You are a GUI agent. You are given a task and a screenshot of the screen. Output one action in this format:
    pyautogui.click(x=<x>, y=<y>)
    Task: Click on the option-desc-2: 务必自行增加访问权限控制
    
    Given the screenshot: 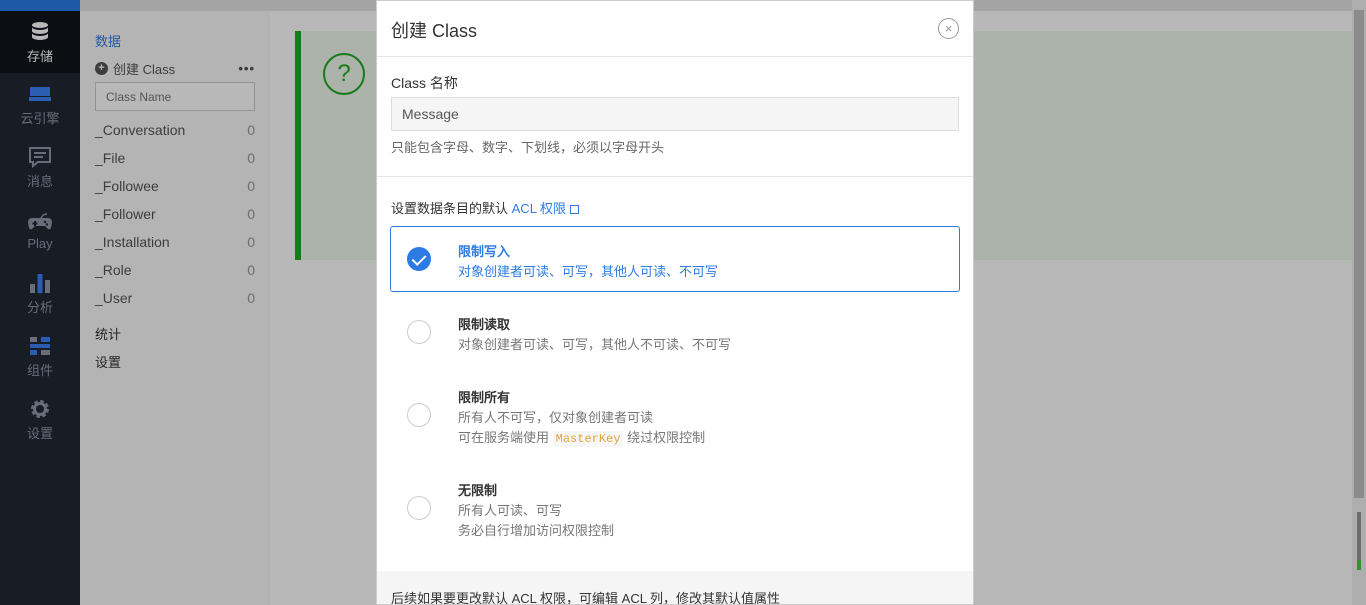 What is the action you would take?
    pyautogui.click(x=536, y=530)
    